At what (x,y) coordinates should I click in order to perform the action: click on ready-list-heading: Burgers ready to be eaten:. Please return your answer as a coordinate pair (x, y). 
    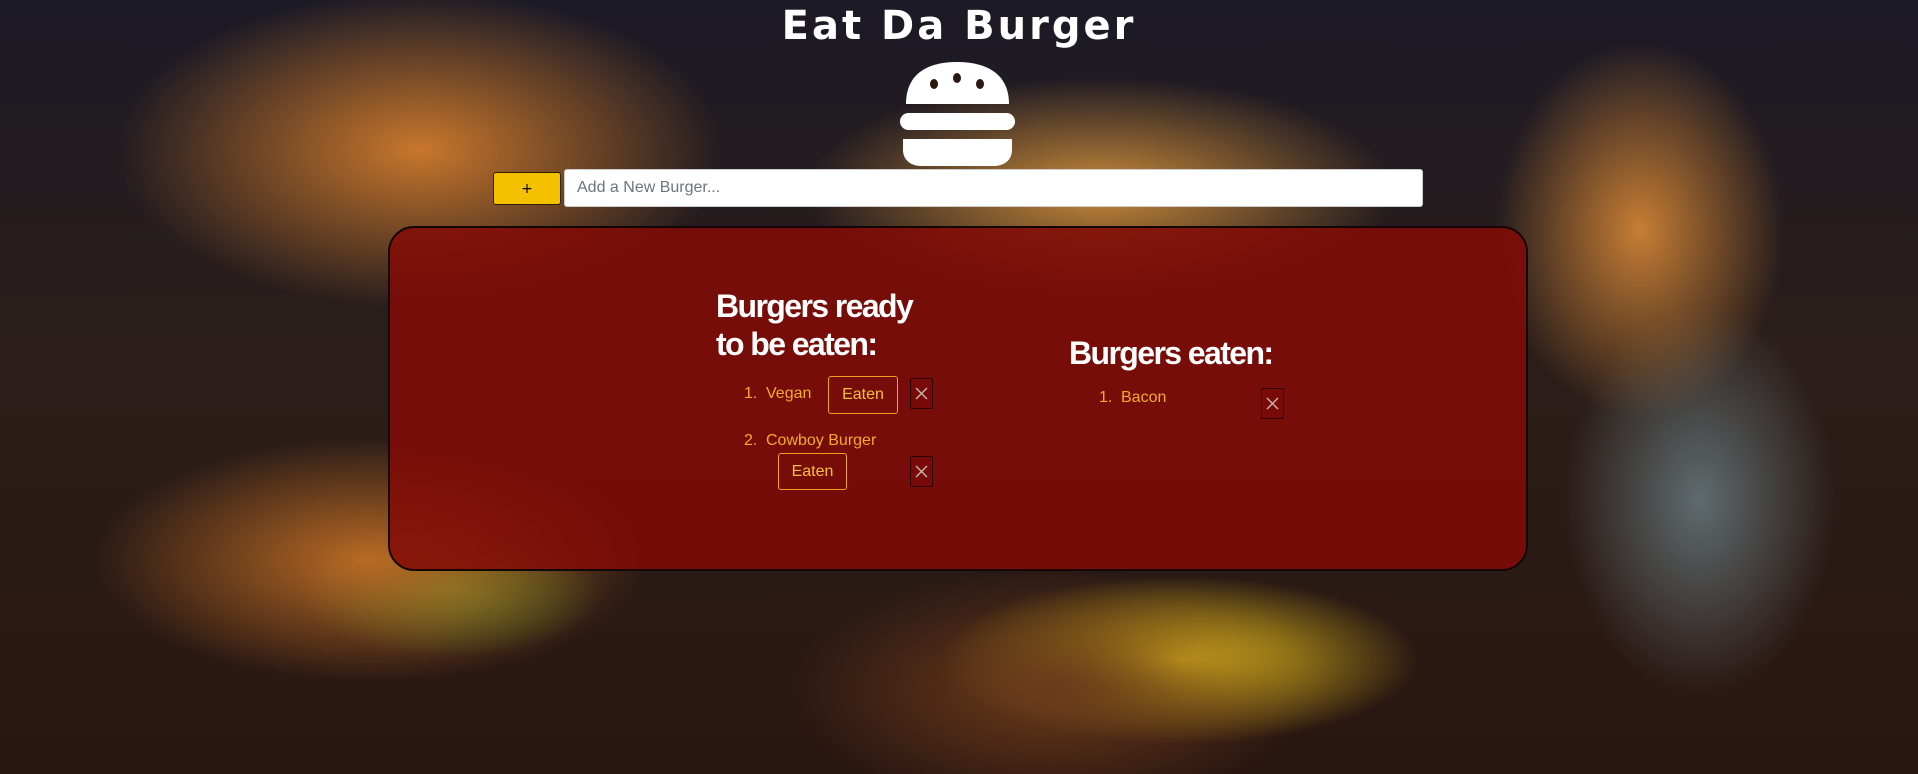
    Looking at the image, I should click on (815, 325).